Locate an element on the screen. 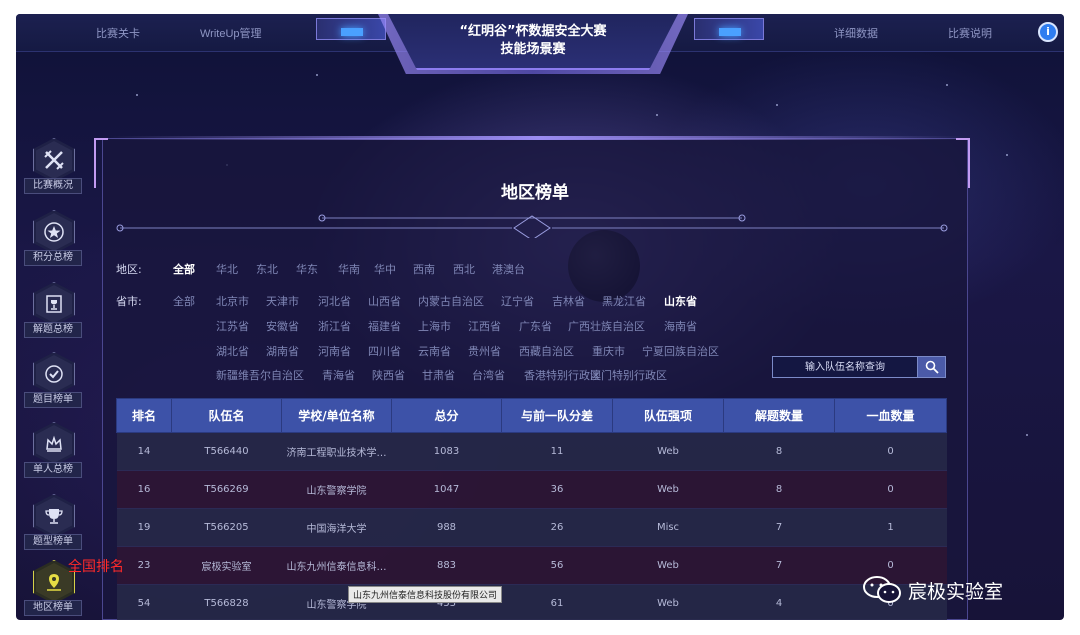 This screenshot has height=635, width=1080. province-option: 西藏自治区 is located at coordinates (546, 351).